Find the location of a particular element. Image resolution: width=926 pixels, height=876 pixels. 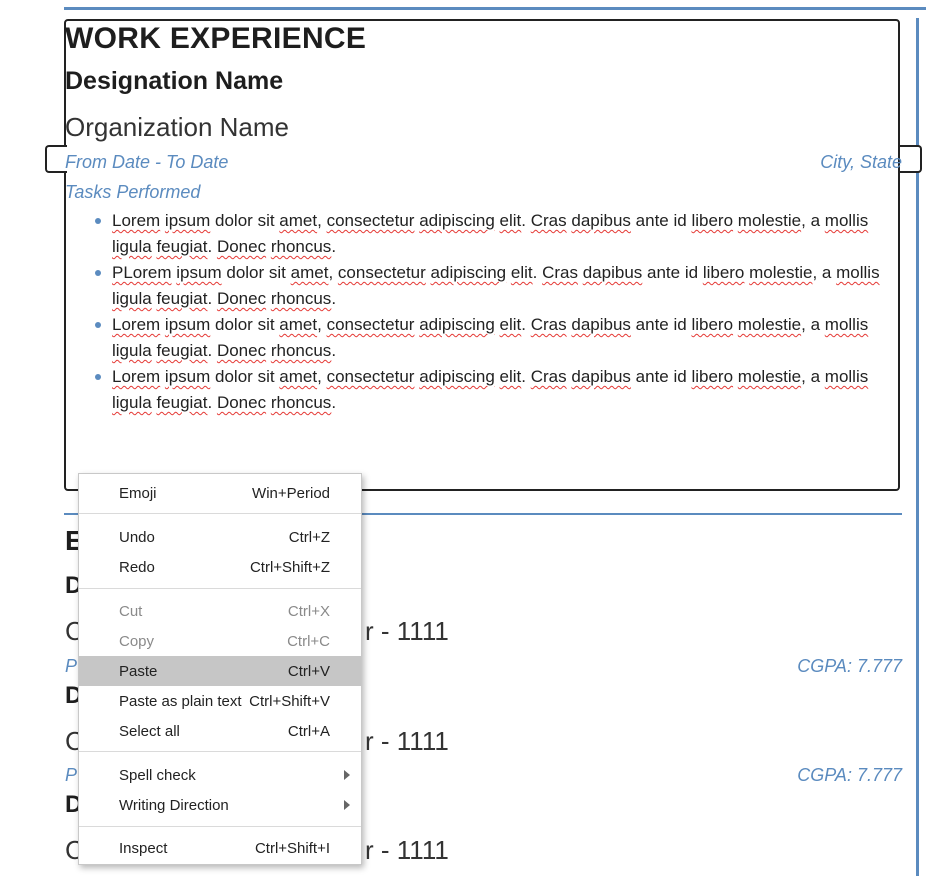

menu-item-spell-check: Spell check is located at coordinates (220, 775).